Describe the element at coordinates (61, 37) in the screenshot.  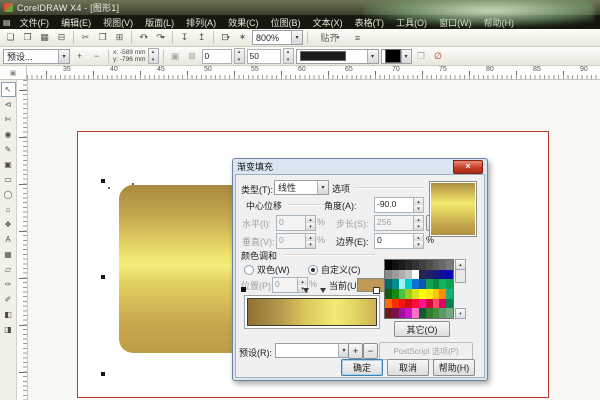
I see `print-icon: ⊟` at that location.